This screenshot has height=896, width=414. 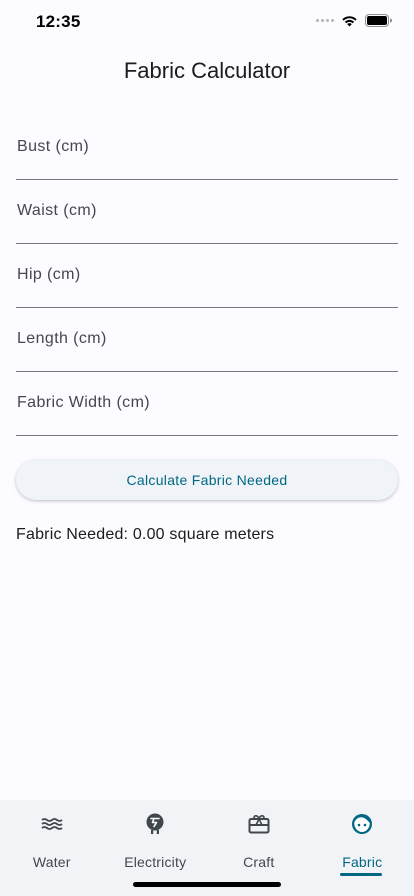 I want to click on waist-input, so click(x=207, y=211).